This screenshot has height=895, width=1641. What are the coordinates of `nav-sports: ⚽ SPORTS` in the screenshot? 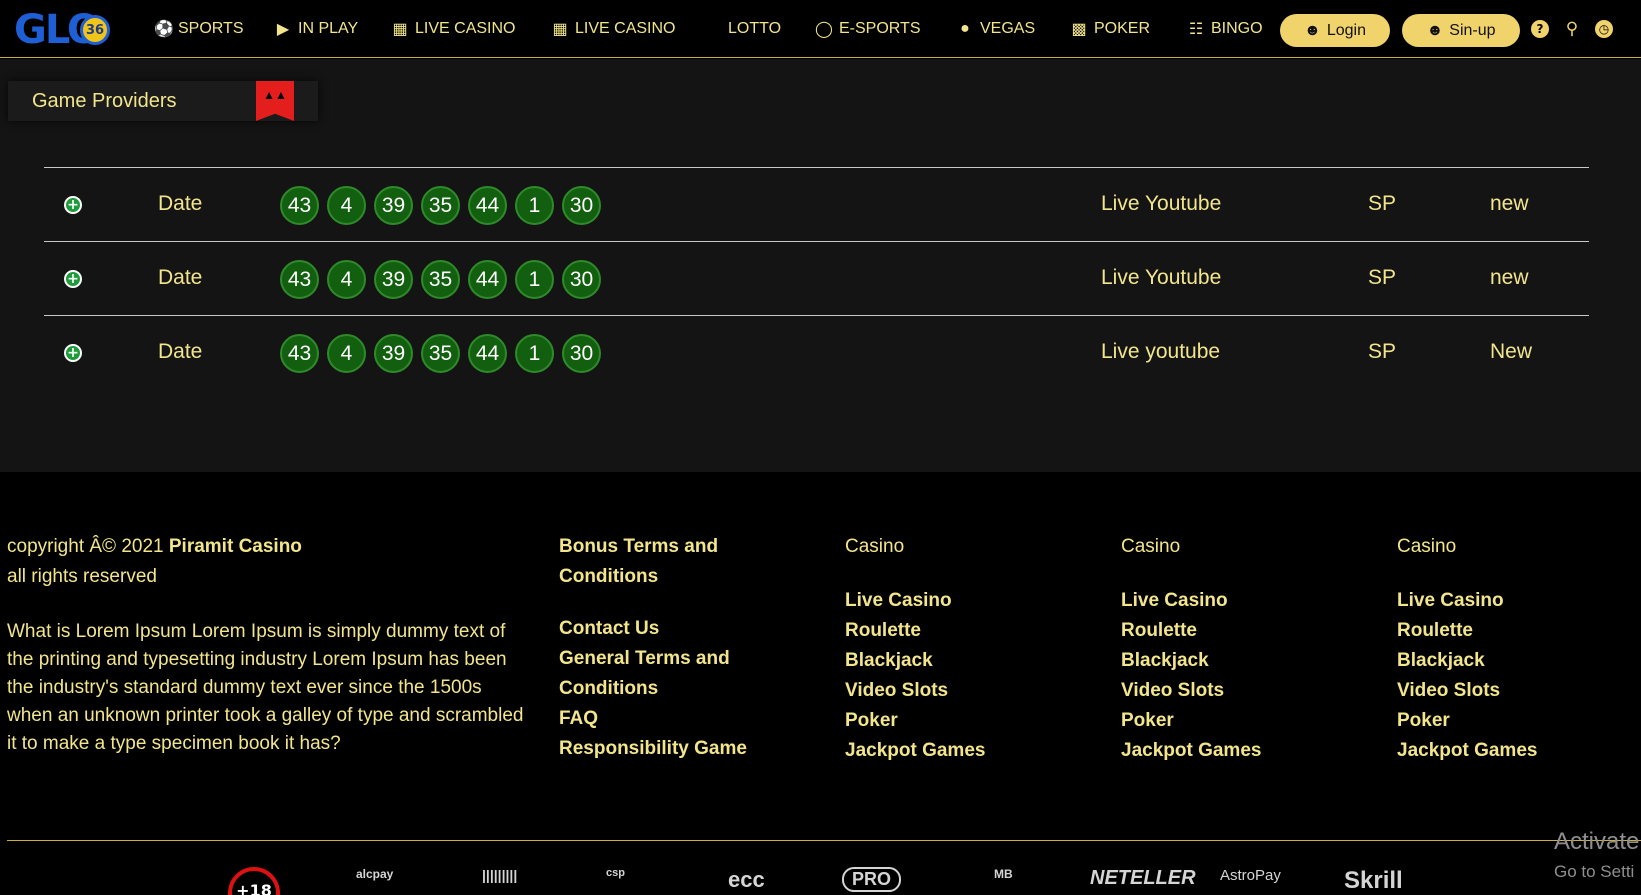 It's located at (199, 29).